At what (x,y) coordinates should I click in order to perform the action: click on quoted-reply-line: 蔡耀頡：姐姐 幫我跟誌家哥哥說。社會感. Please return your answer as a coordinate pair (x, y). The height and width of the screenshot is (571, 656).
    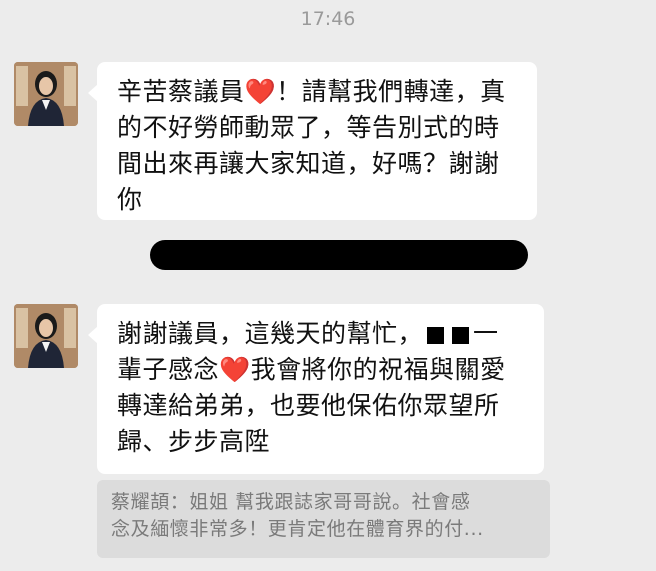
    Looking at the image, I should click on (291, 502).